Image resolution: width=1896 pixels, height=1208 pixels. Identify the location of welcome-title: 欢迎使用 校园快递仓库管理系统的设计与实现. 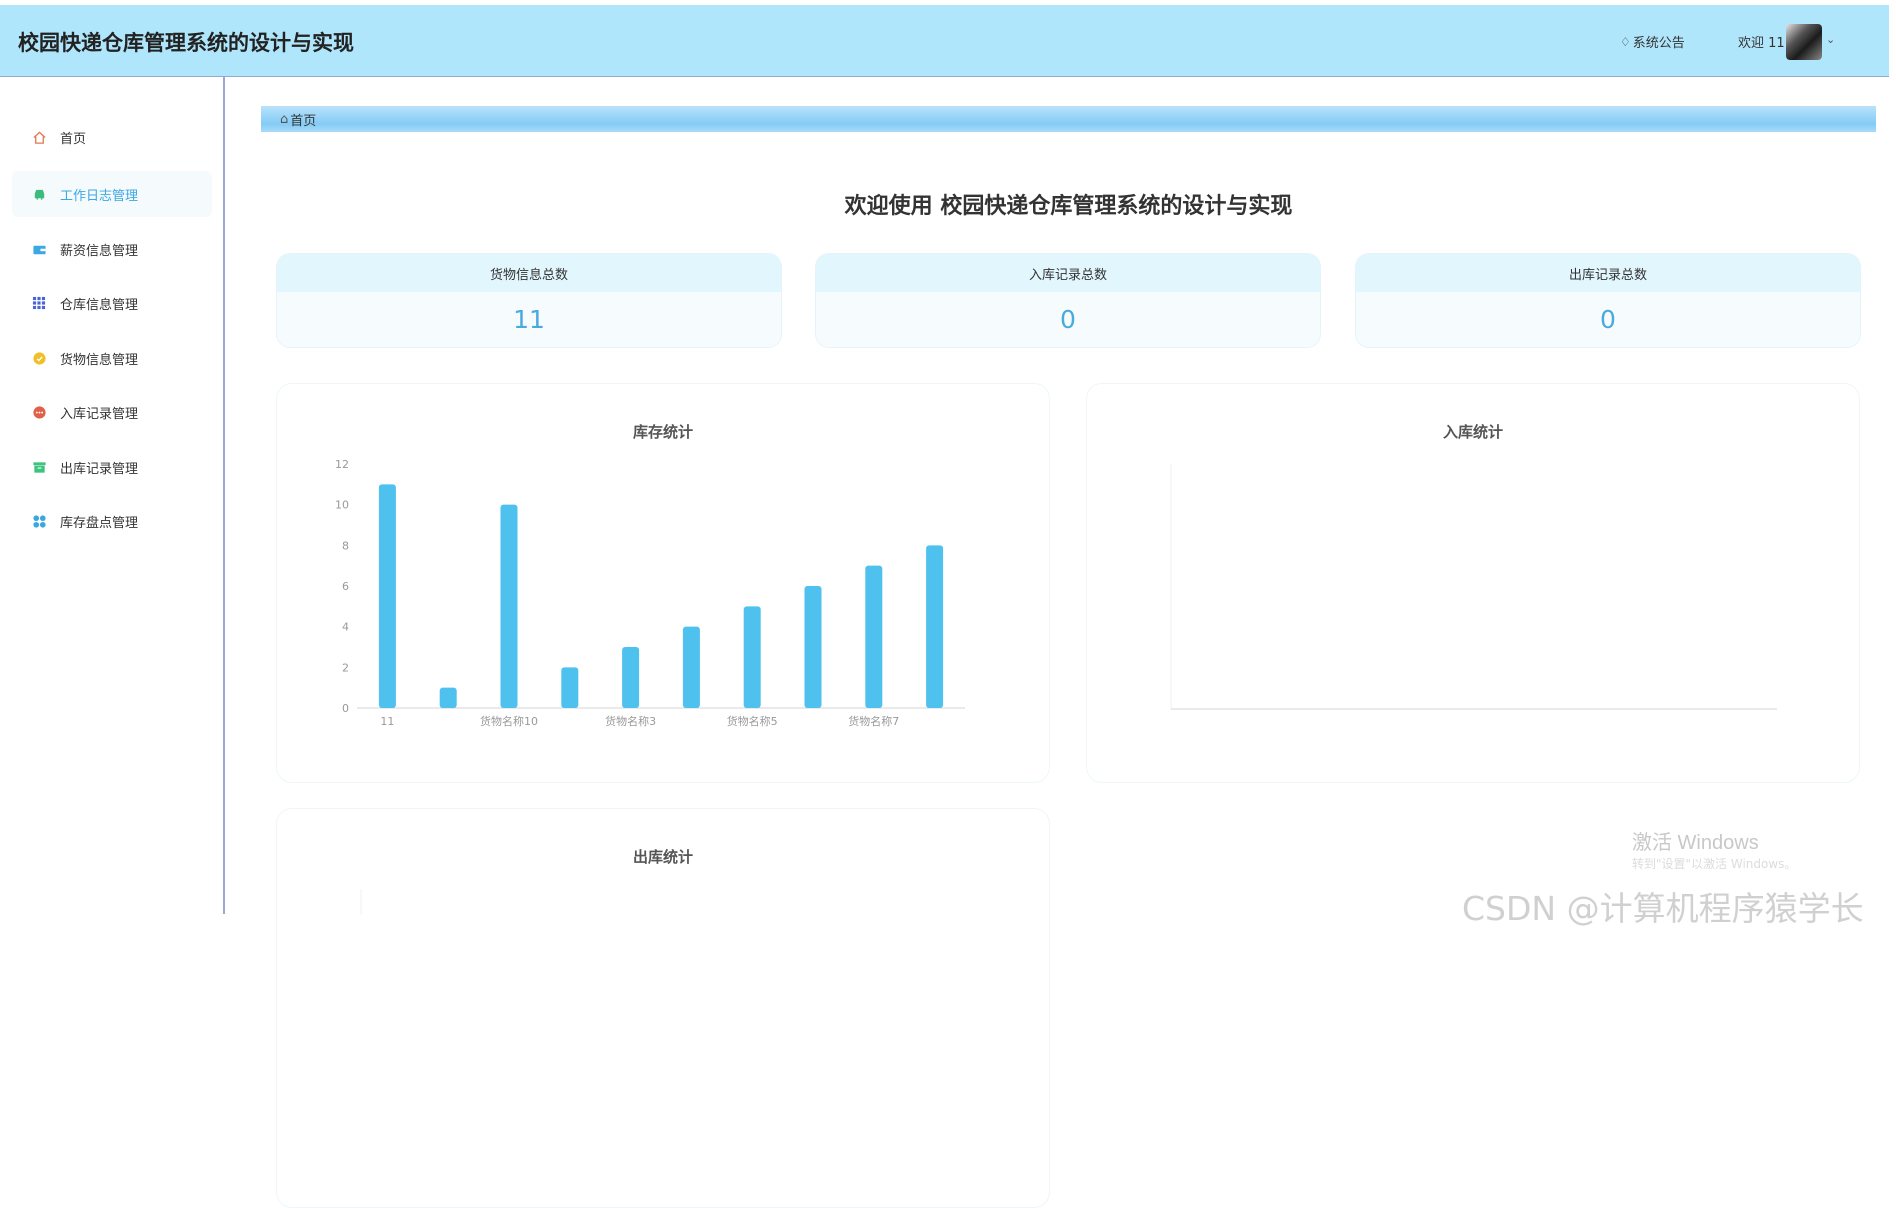
(1068, 206).